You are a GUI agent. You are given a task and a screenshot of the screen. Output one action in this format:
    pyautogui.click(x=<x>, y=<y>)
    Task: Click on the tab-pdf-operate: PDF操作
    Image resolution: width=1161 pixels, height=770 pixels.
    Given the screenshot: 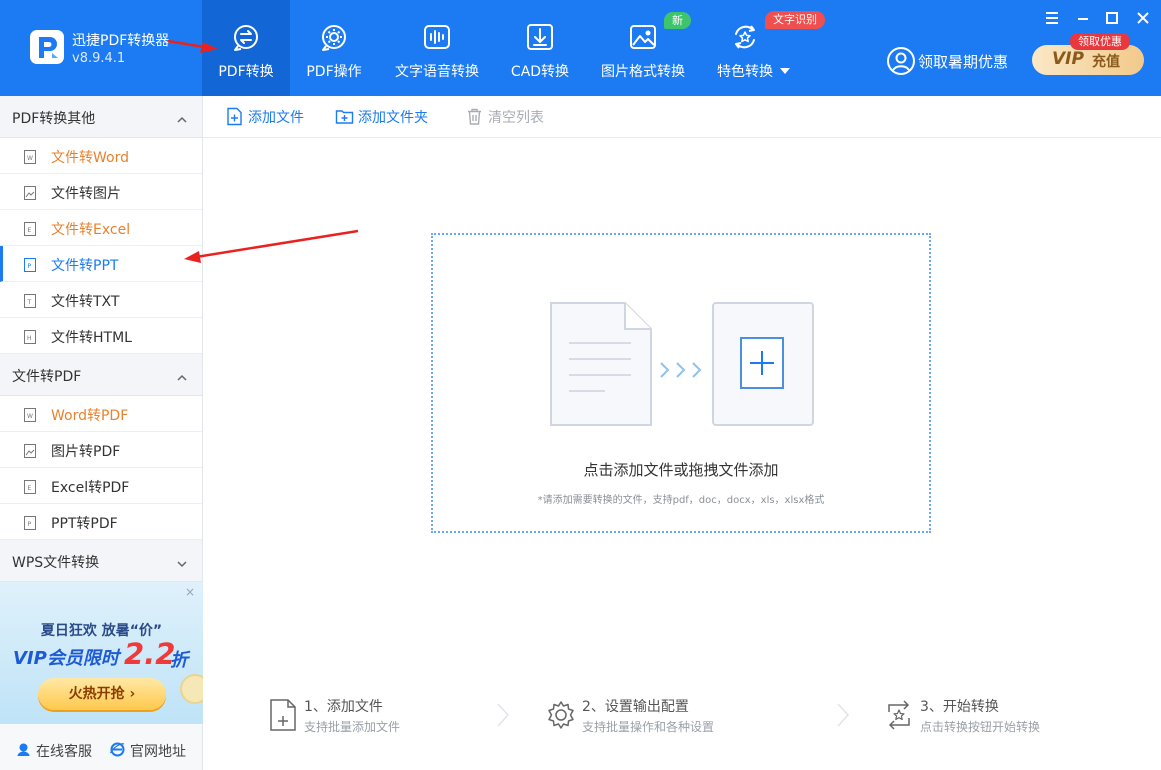 What is the action you would take?
    pyautogui.click(x=334, y=48)
    